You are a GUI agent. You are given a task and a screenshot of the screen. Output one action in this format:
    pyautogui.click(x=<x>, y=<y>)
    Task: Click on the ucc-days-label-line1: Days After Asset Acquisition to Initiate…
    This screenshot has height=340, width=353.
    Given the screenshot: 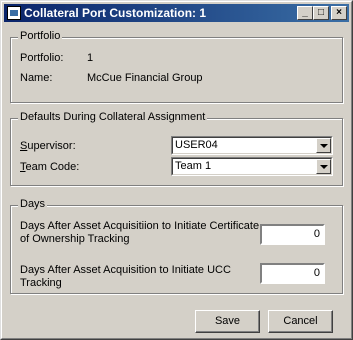 What is the action you would take?
    pyautogui.click(x=125, y=270)
    